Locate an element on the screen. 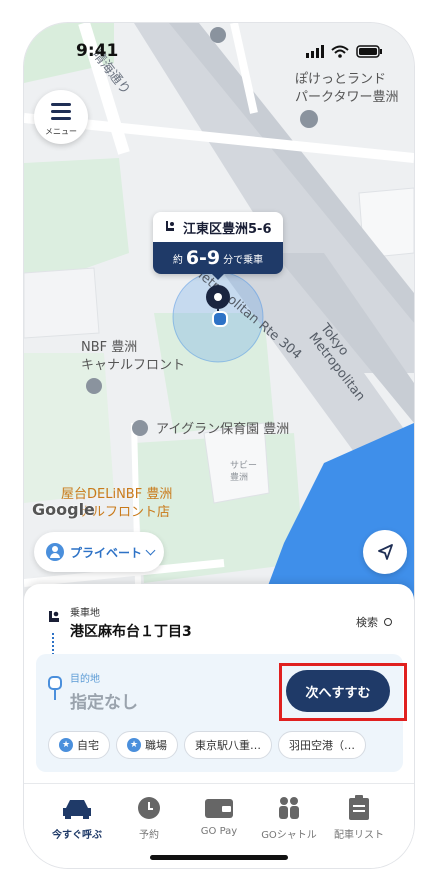 The image size is (438, 892). chip-label: 職場 is located at coordinates (156, 745).